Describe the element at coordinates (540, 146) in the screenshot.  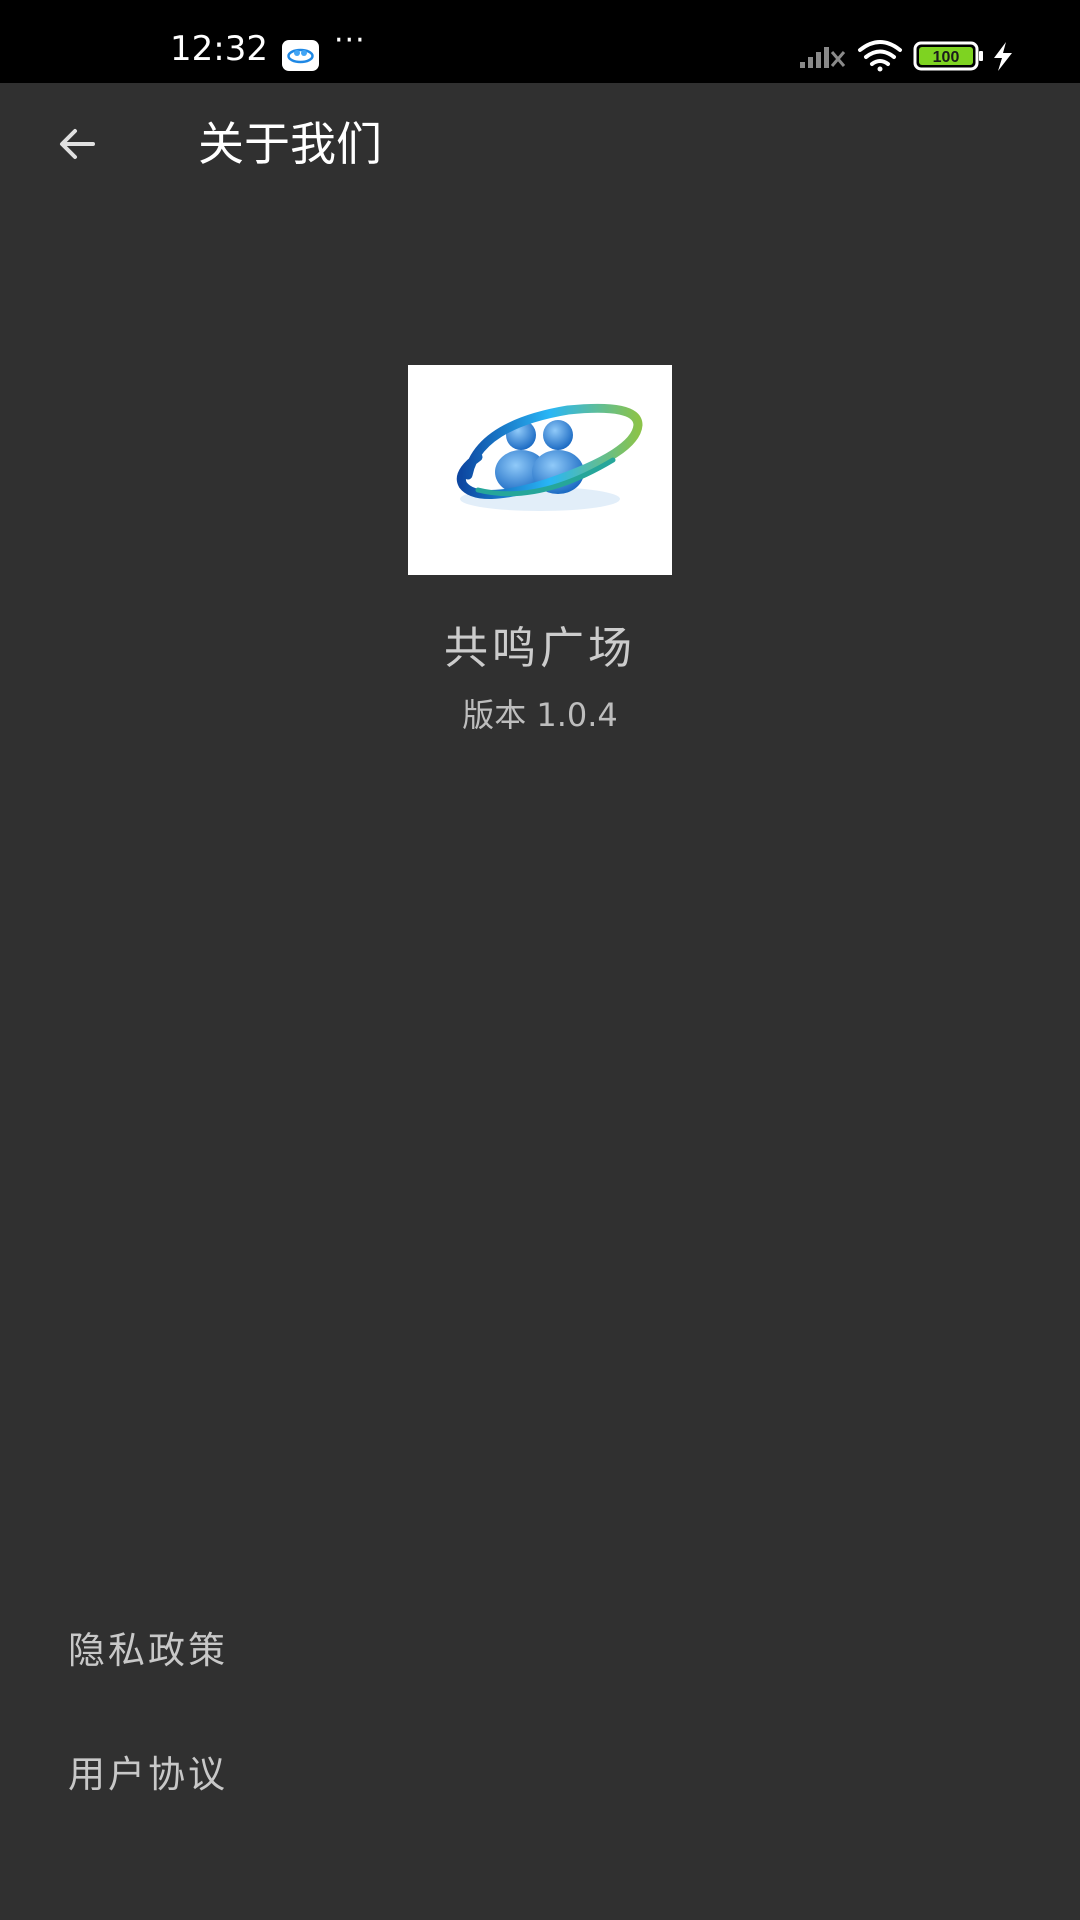
I see `app-bar: 关于我们` at that location.